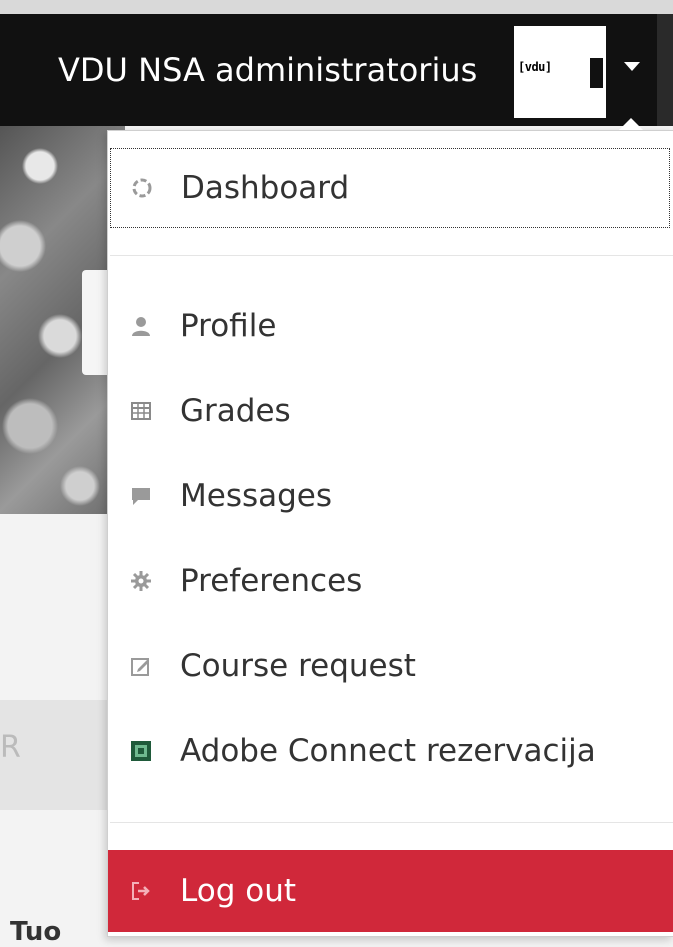 The image size is (673, 947). I want to click on menu-item-adobe-connect: Adobe Connect rezervacija, so click(390, 751).